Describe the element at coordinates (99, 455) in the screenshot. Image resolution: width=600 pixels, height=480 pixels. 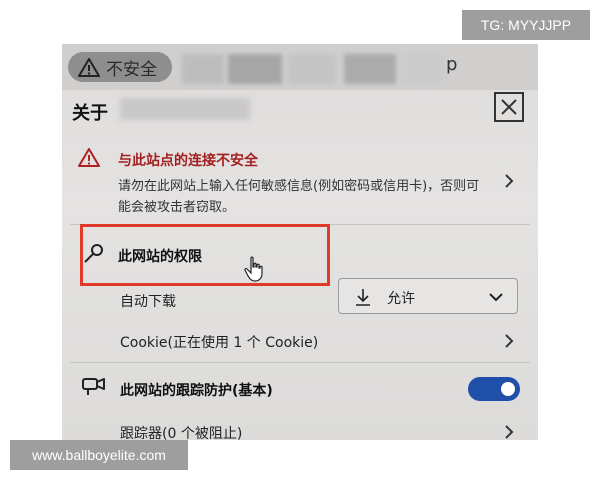
I see `watermark-website: www.ballboyelite.com` at that location.